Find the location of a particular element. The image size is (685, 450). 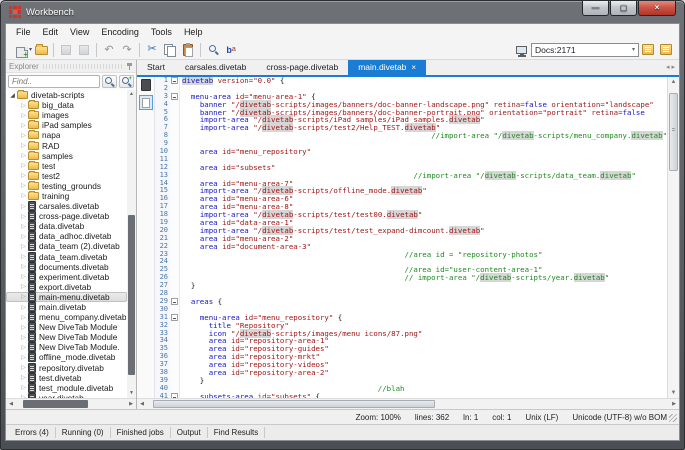

menu-item-help: Help is located at coordinates (193, 32).